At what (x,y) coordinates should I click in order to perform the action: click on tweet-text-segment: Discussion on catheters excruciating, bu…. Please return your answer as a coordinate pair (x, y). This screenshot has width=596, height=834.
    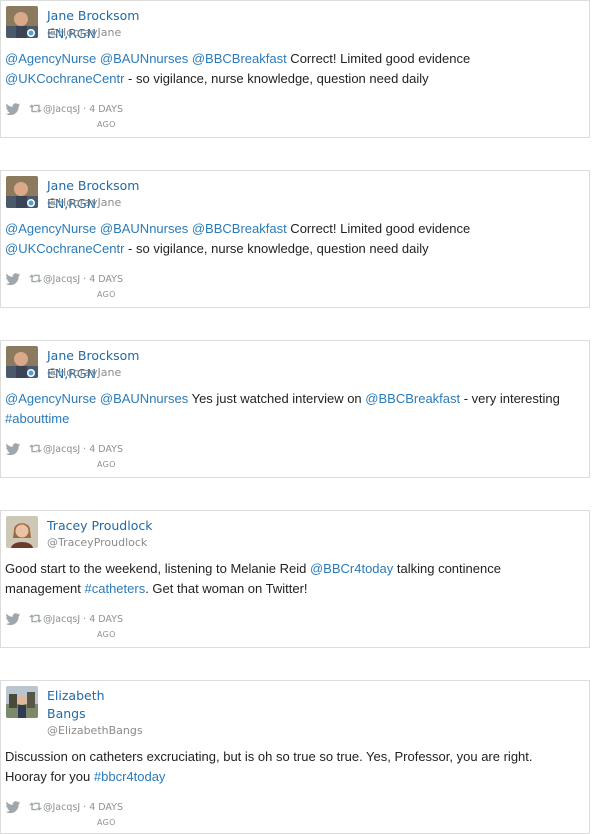
    Looking at the image, I should click on (269, 756).